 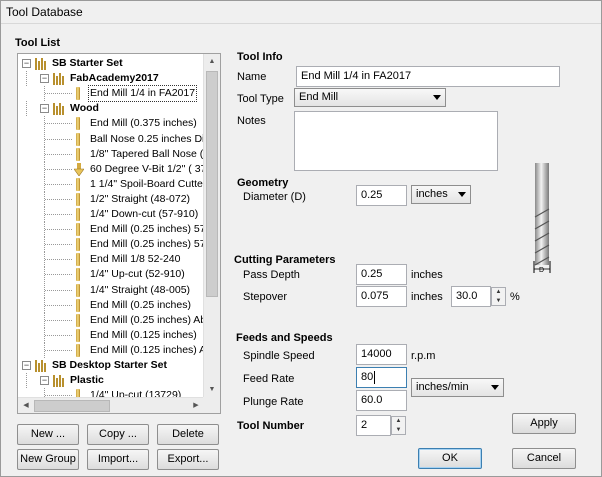 I want to click on tree-tool-row: End Mill (0.25 inches) Abet, so click(x=111, y=320).